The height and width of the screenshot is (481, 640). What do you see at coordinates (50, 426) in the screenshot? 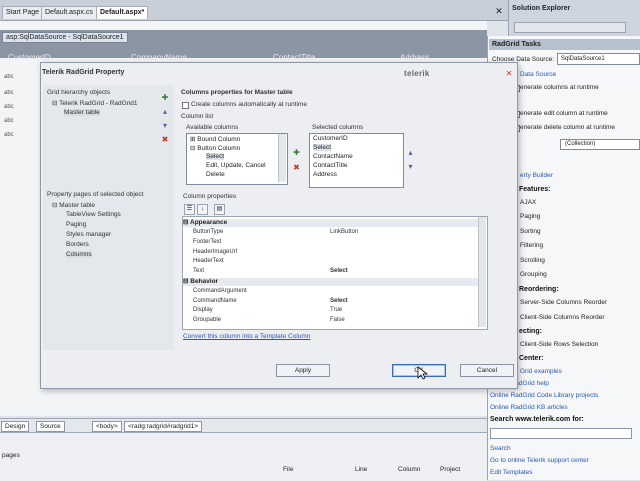
I see `source-view-tab: Source` at bounding box center [50, 426].